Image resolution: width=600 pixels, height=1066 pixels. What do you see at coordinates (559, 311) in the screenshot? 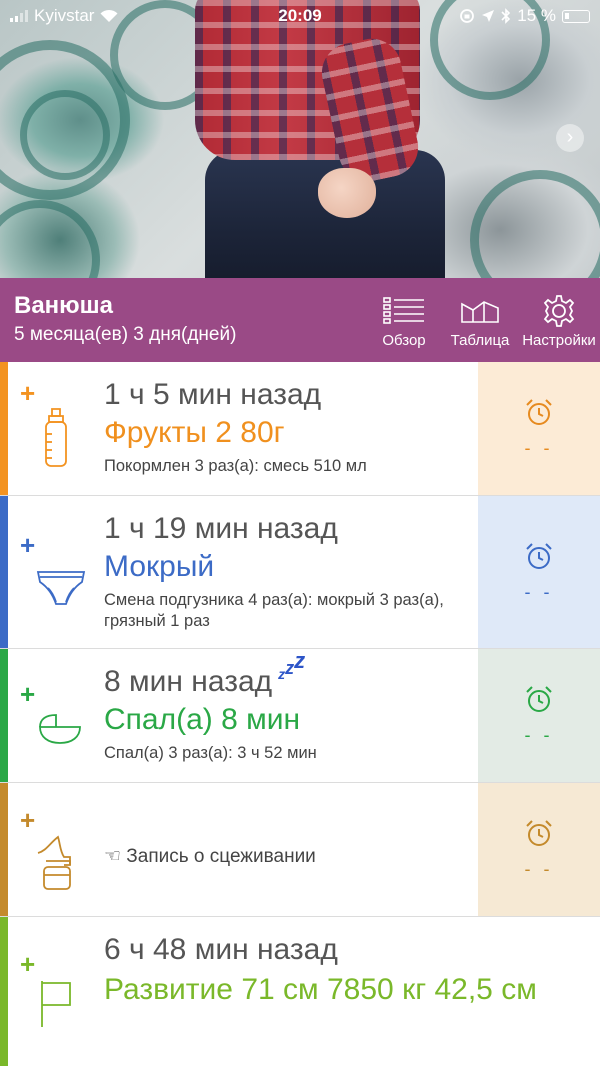
I see `gear-icon` at bounding box center [559, 311].